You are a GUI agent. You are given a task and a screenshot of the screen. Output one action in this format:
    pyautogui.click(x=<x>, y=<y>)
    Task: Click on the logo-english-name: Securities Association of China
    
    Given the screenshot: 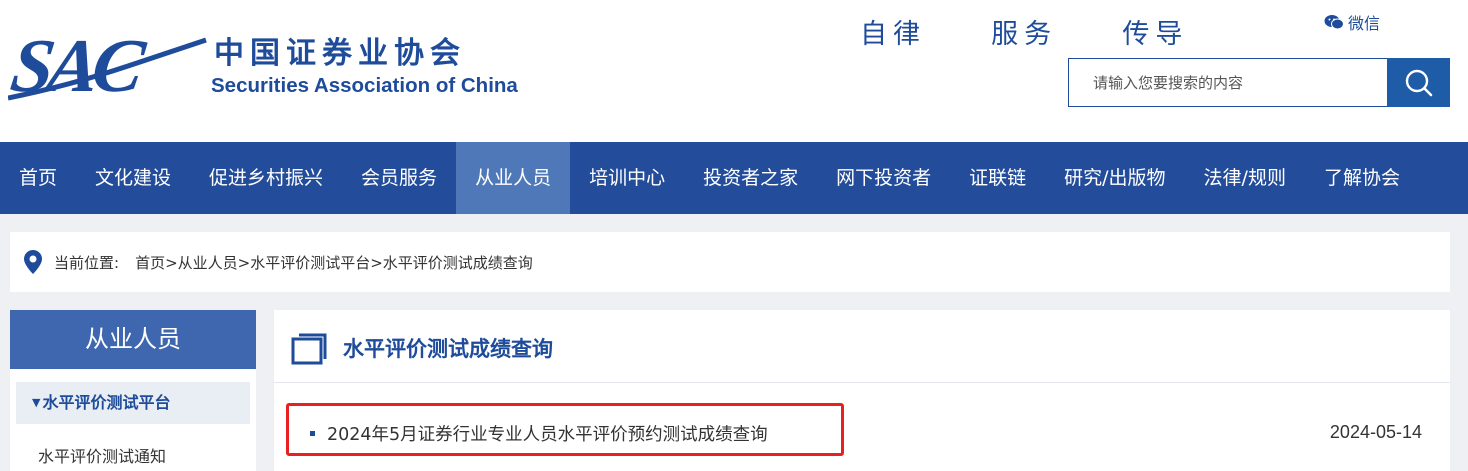 What is the action you would take?
    pyautogui.click(x=364, y=85)
    